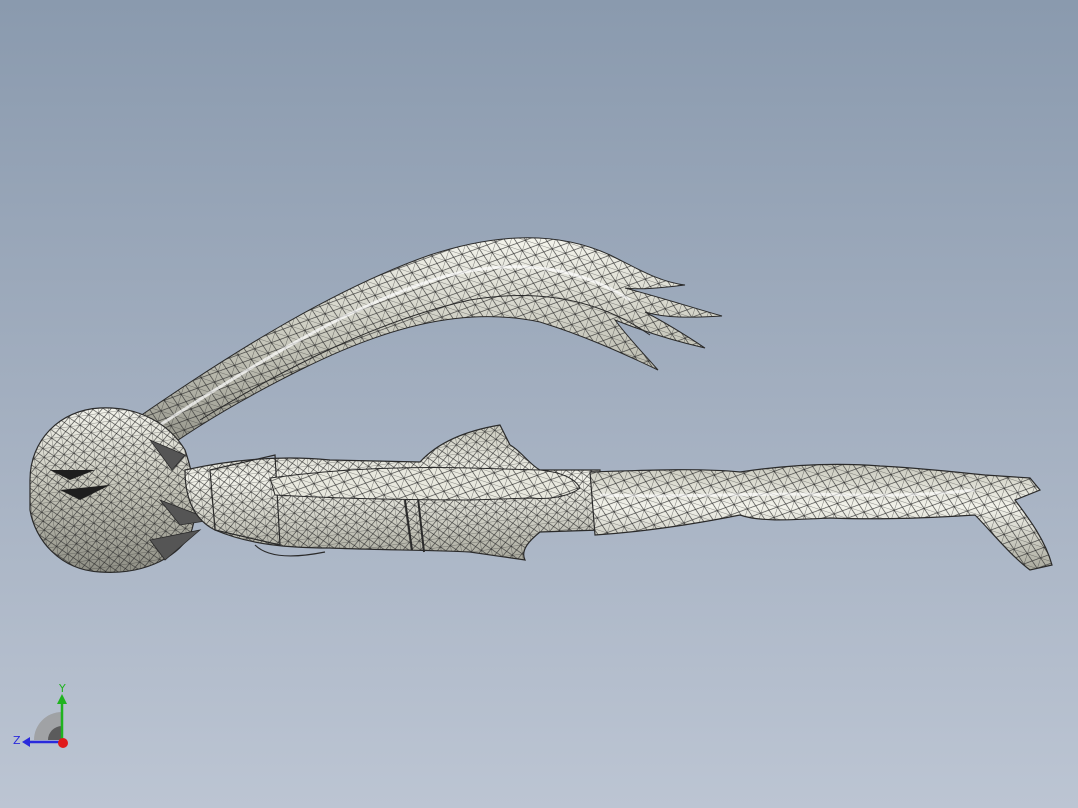  Describe the element at coordinates (26, 742) in the screenshot. I see `z-axis-arrow-icon` at that location.